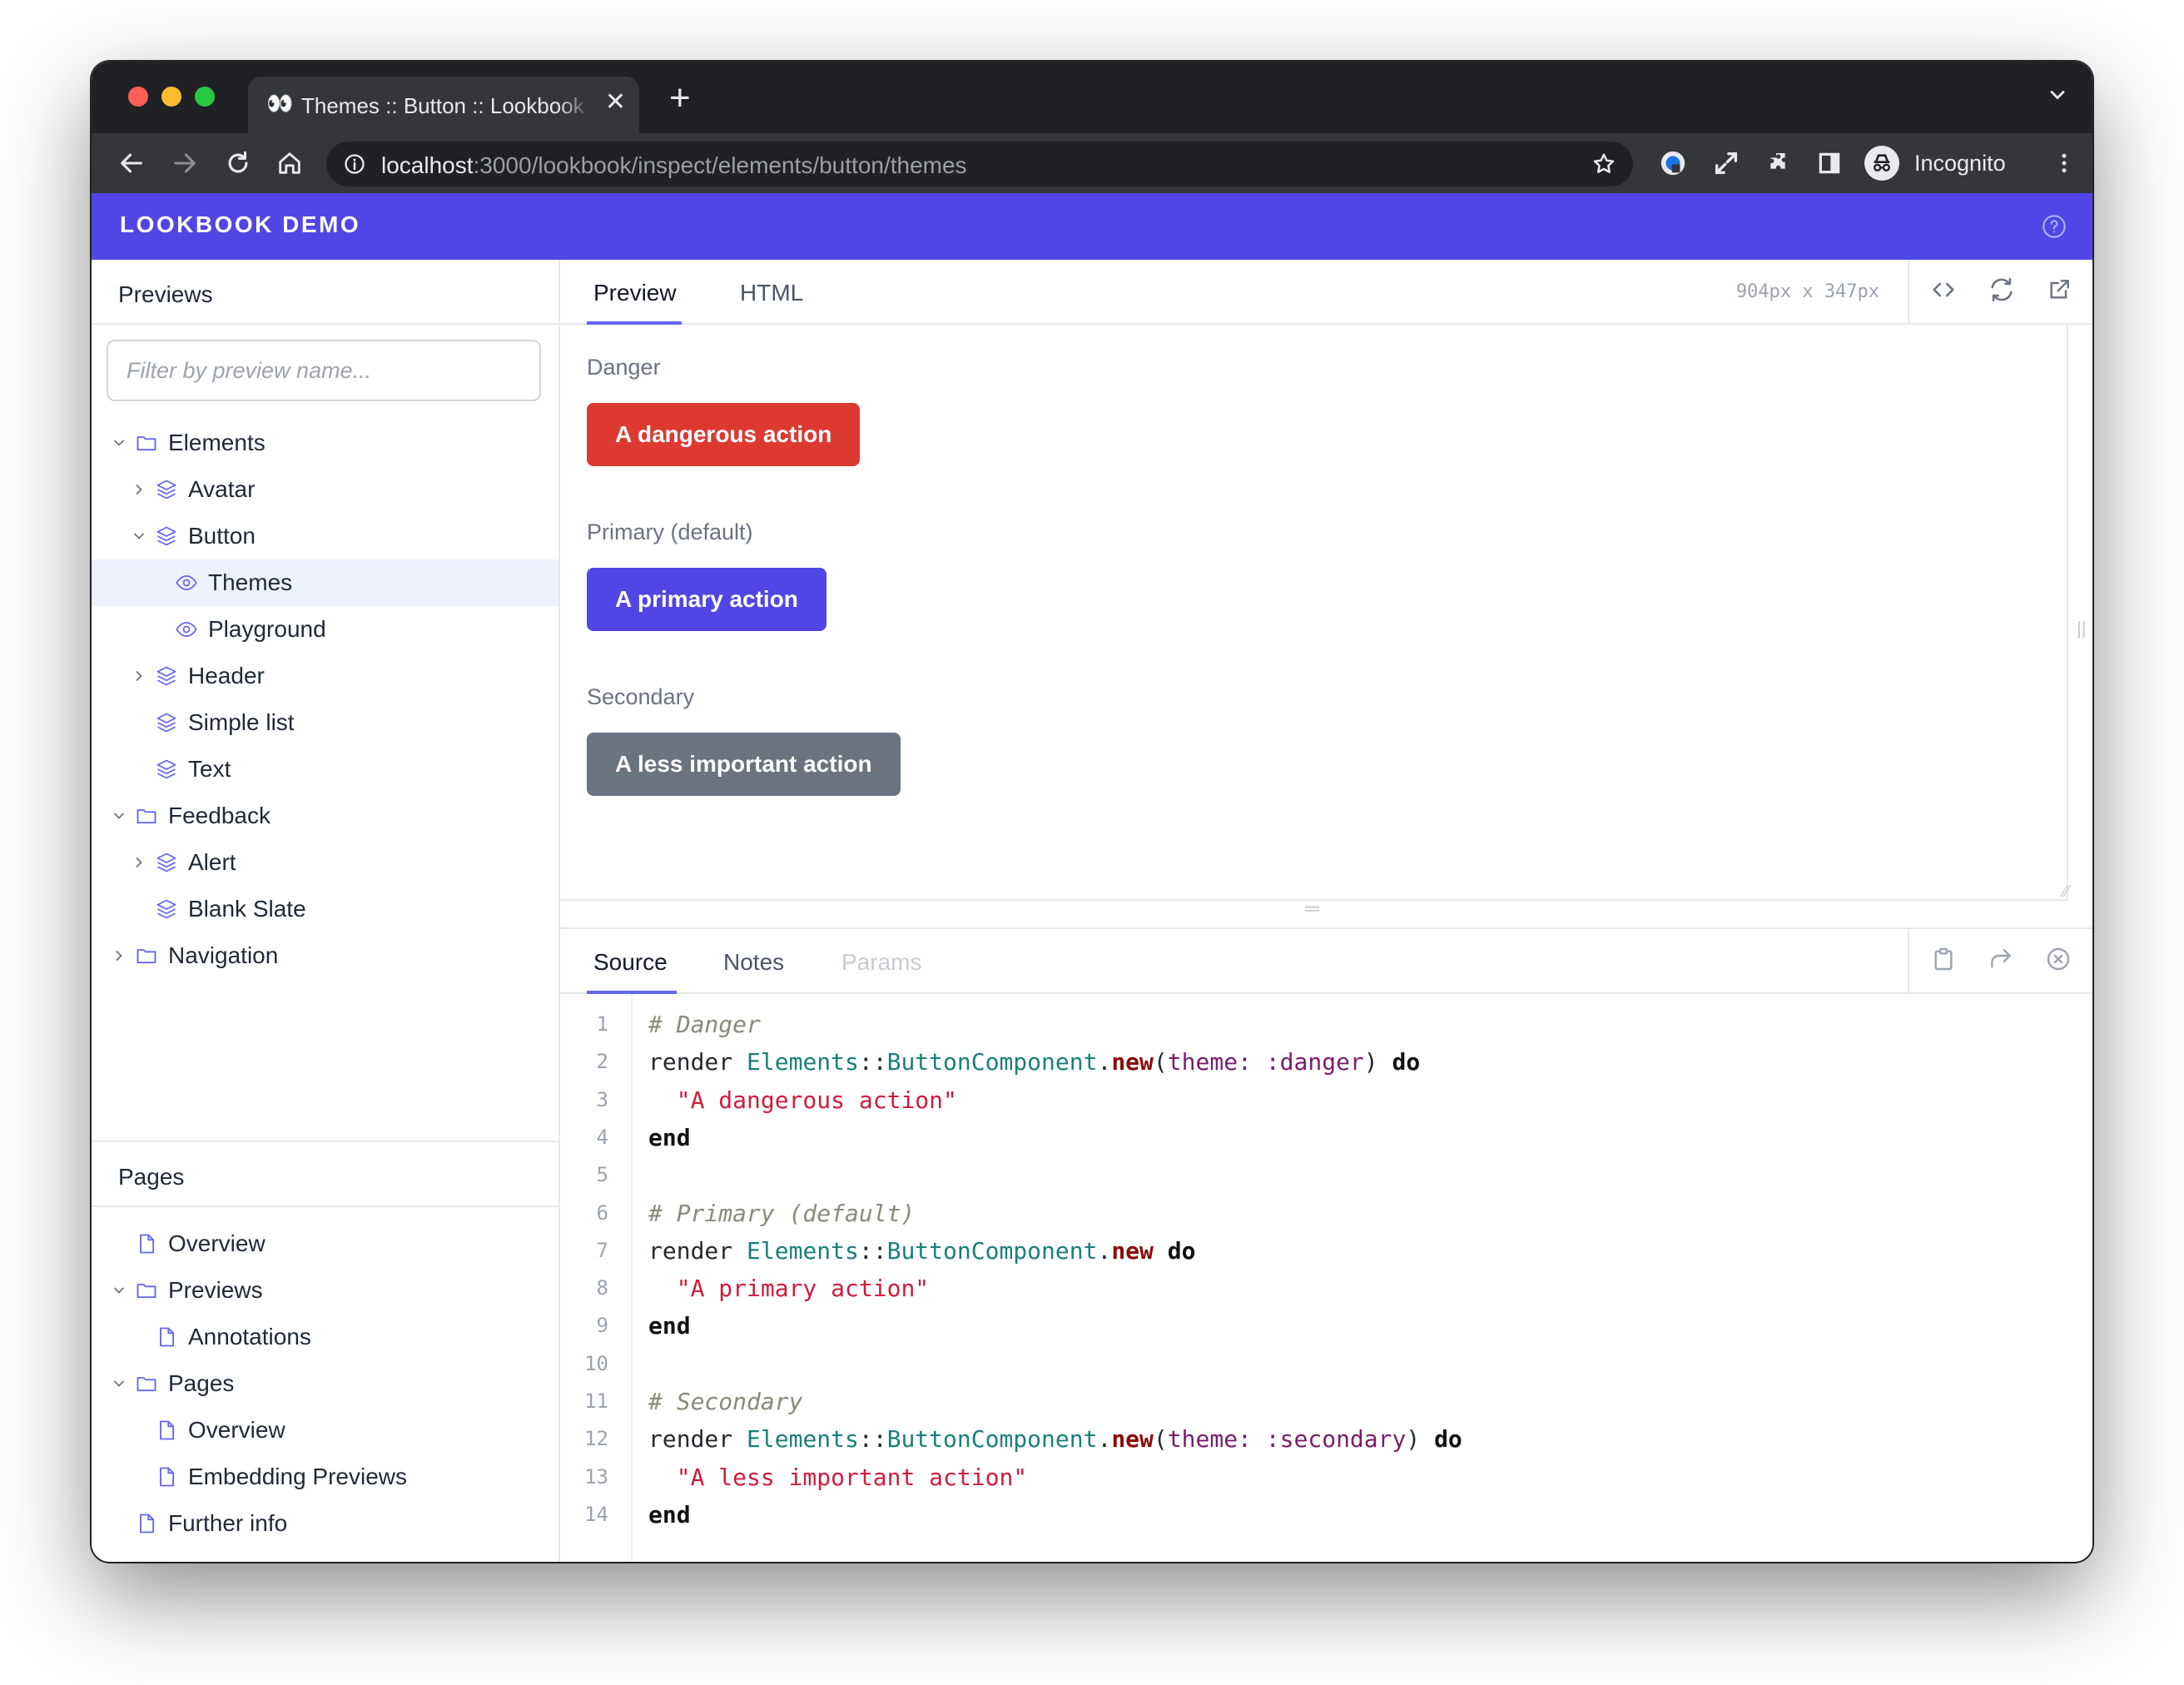 Image resolution: width=2184 pixels, height=1685 pixels. What do you see at coordinates (325, 956) in the screenshot?
I see `sidebar-item-navigation: Navigation` at bounding box center [325, 956].